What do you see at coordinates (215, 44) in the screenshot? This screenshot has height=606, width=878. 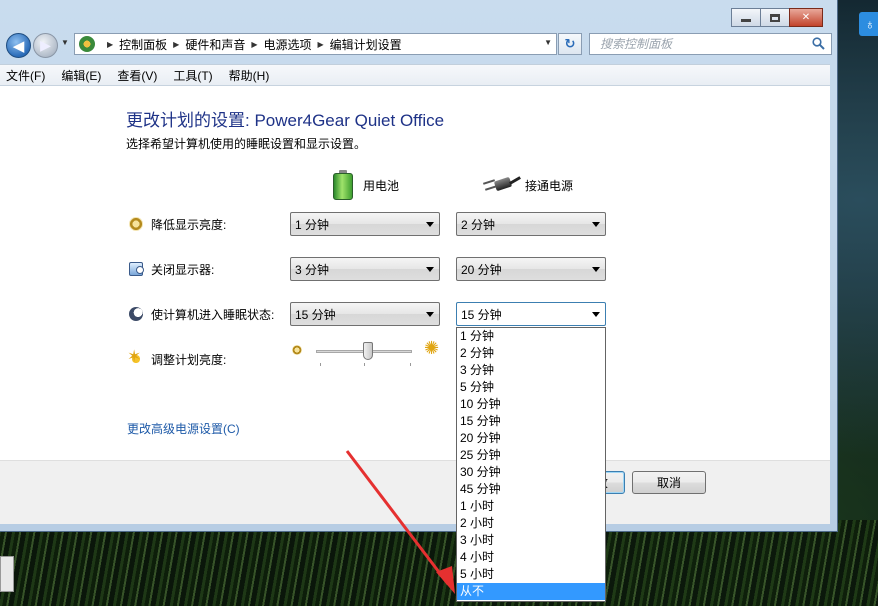 I see `breadcrumb-hardware-sound: 硬件和声音` at bounding box center [215, 44].